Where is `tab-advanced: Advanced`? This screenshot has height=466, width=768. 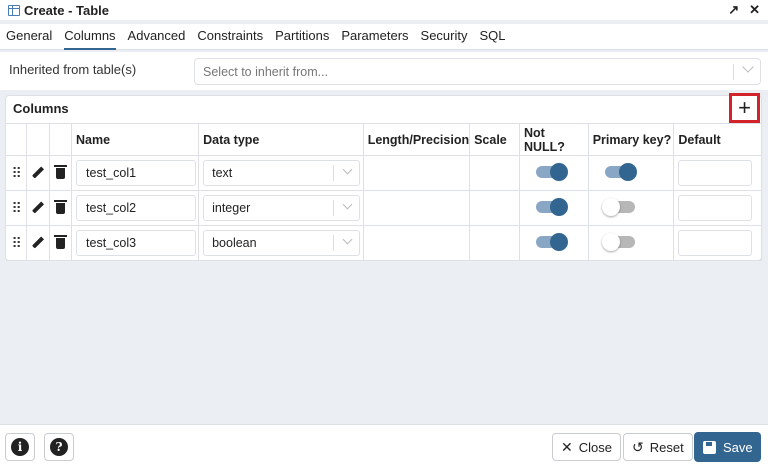 tab-advanced: Advanced is located at coordinates (157, 37).